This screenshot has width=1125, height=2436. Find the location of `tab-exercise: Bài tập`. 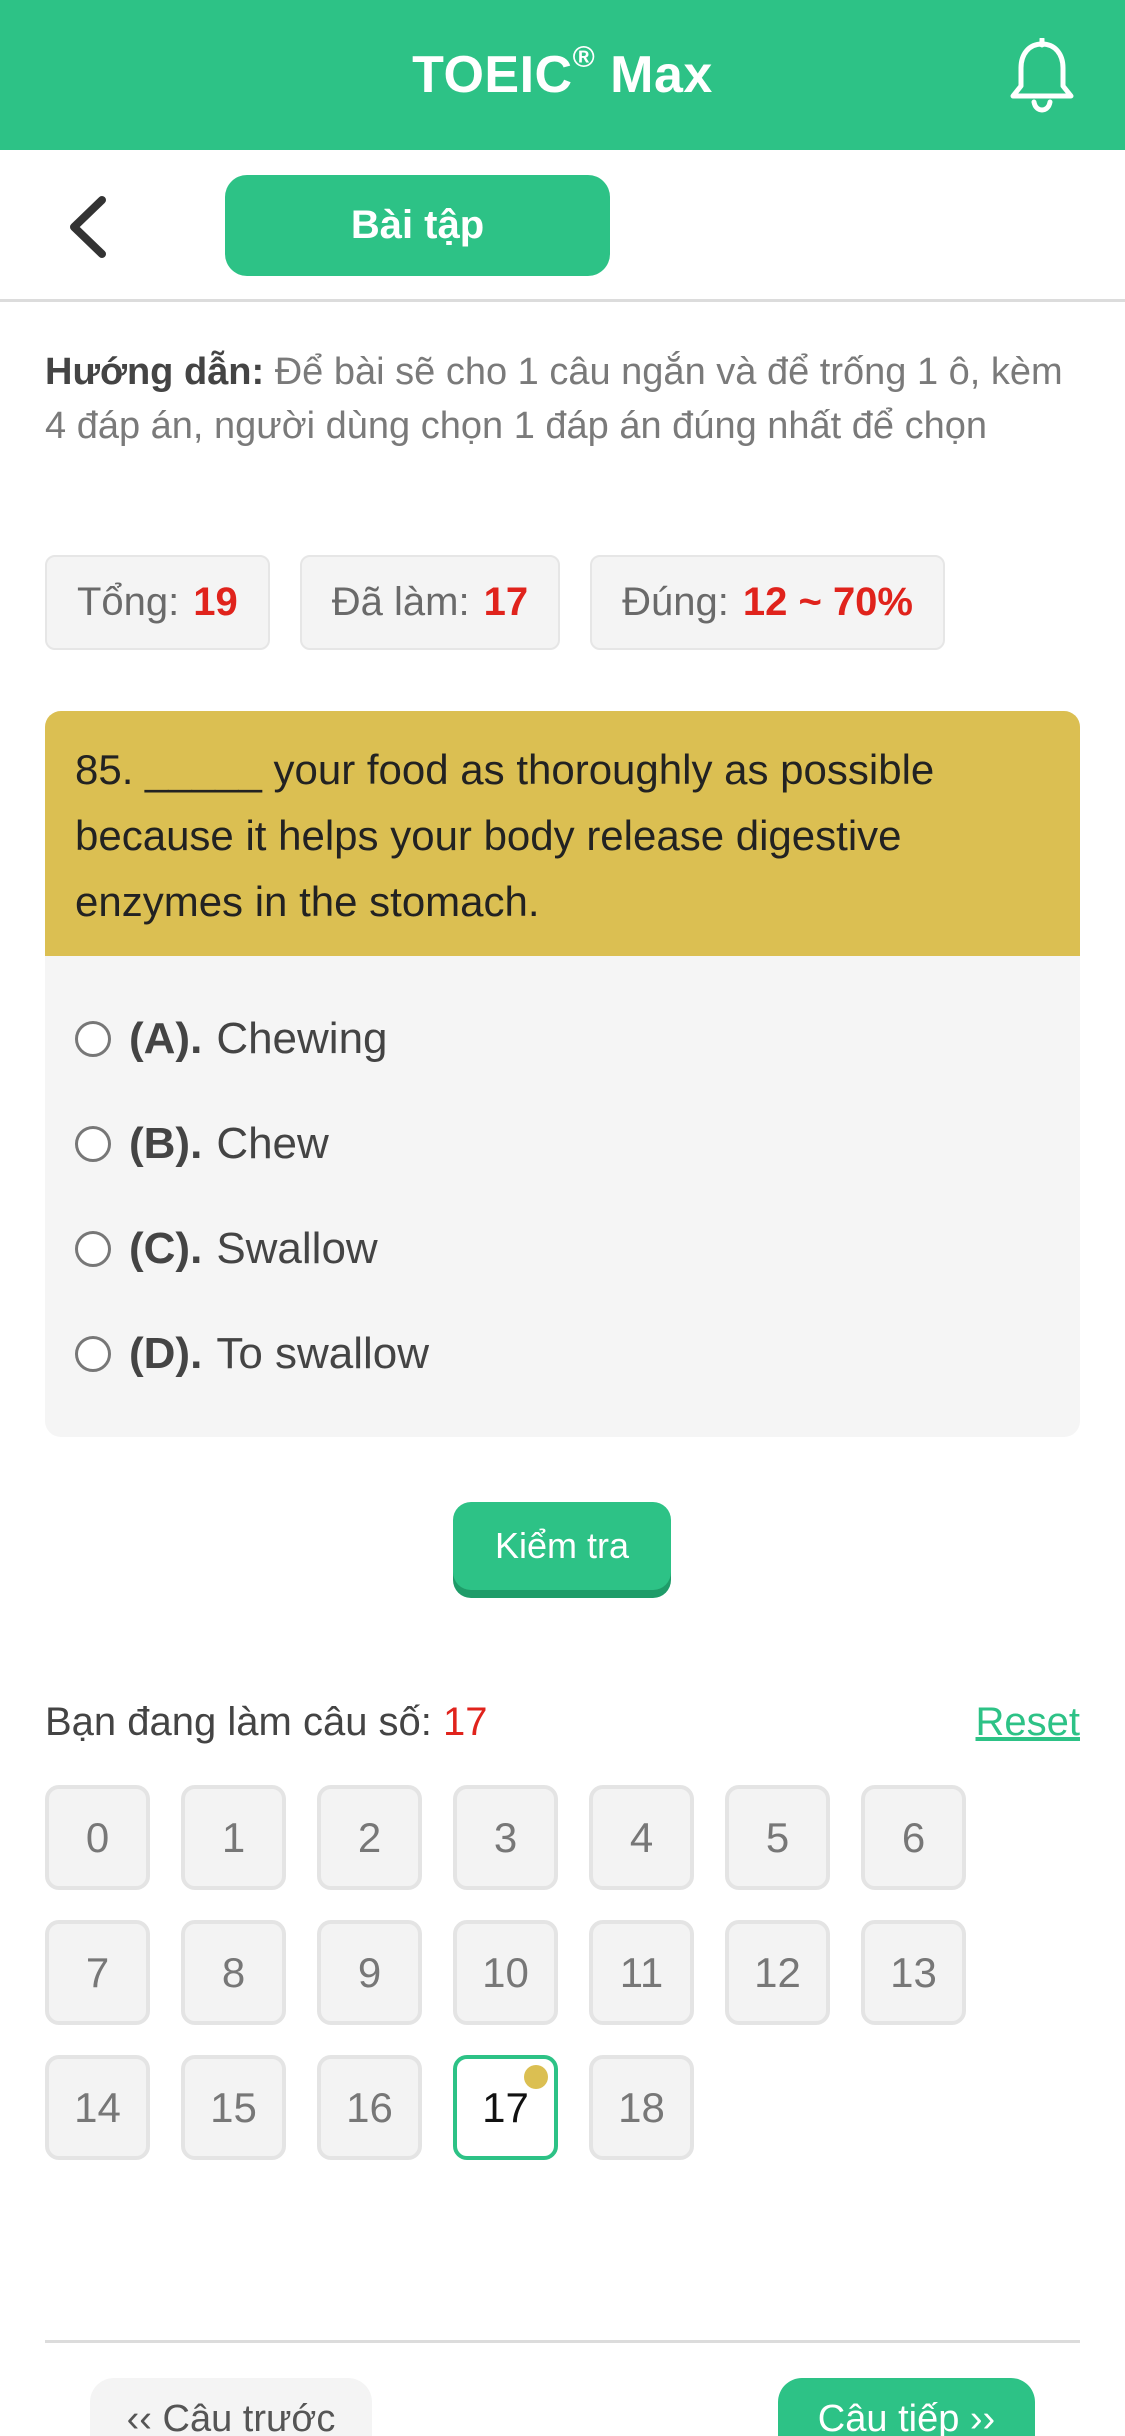

tab-exercise: Bài tập is located at coordinates (417, 225).